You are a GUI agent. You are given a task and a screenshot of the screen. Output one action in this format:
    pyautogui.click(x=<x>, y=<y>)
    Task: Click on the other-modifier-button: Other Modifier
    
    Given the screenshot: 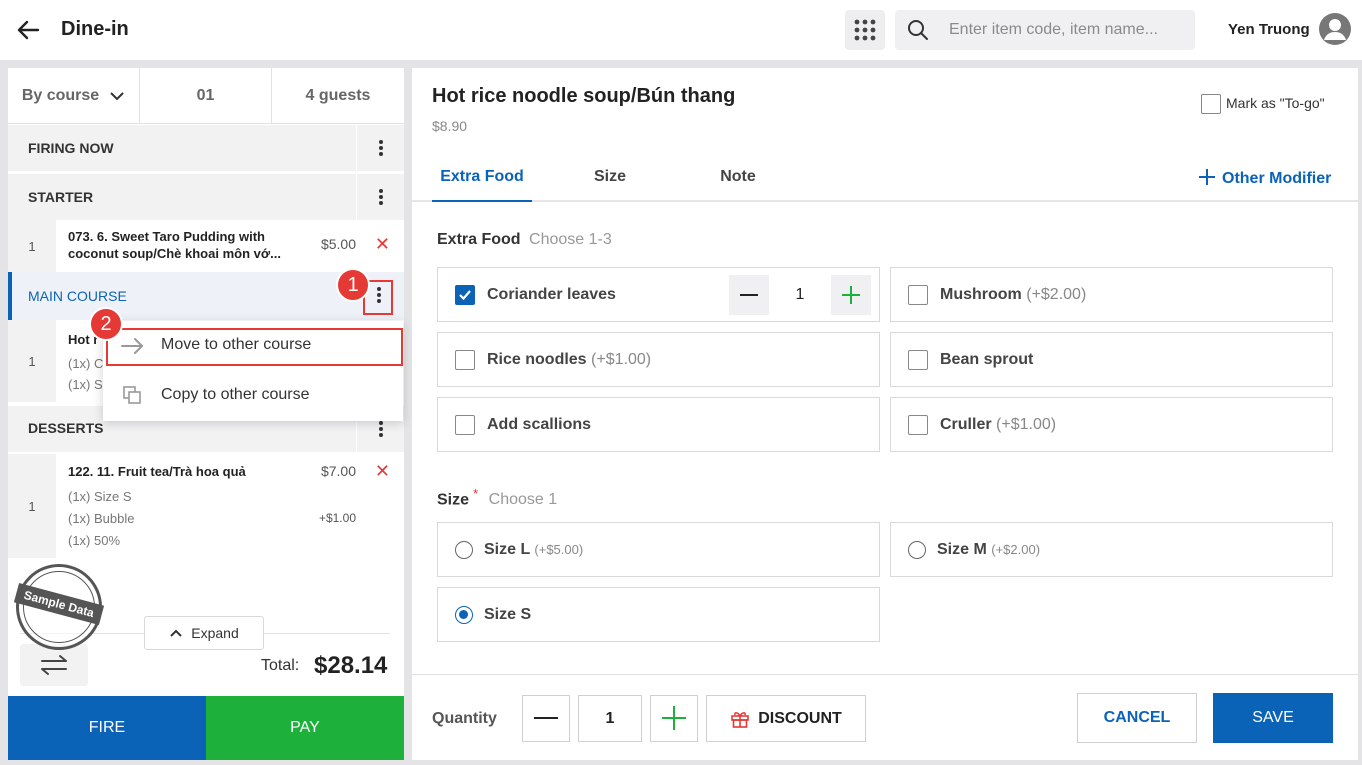 What is the action you would take?
    pyautogui.click(x=1264, y=178)
    